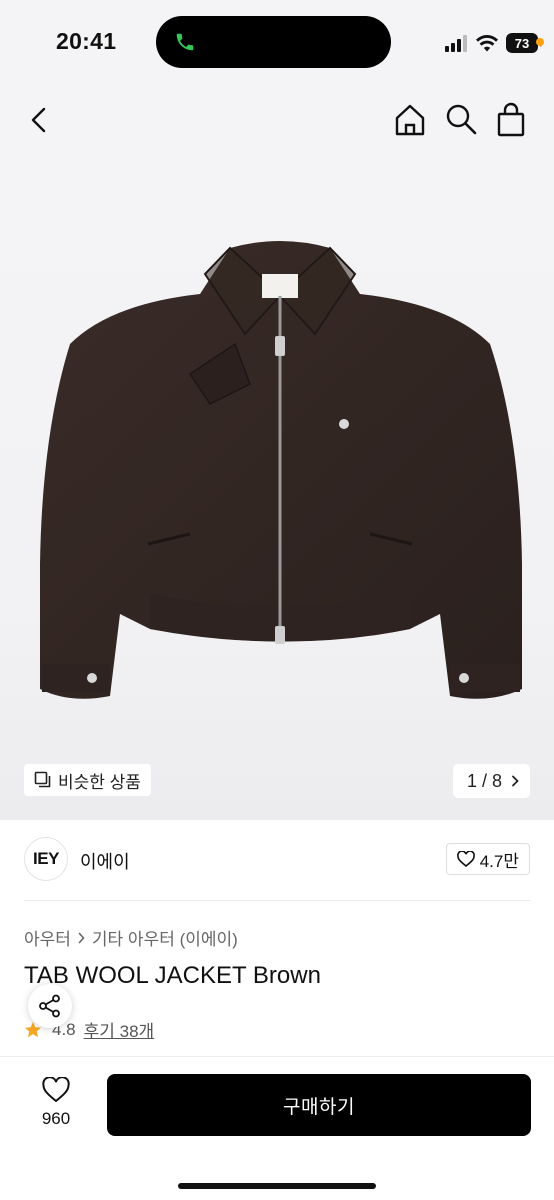 The width and height of the screenshot is (554, 1200). I want to click on wifi-icon, so click(487, 43).